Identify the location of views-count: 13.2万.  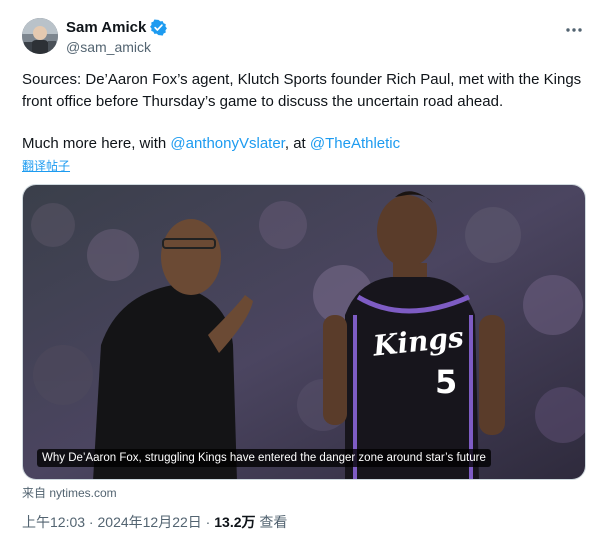
(235, 522).